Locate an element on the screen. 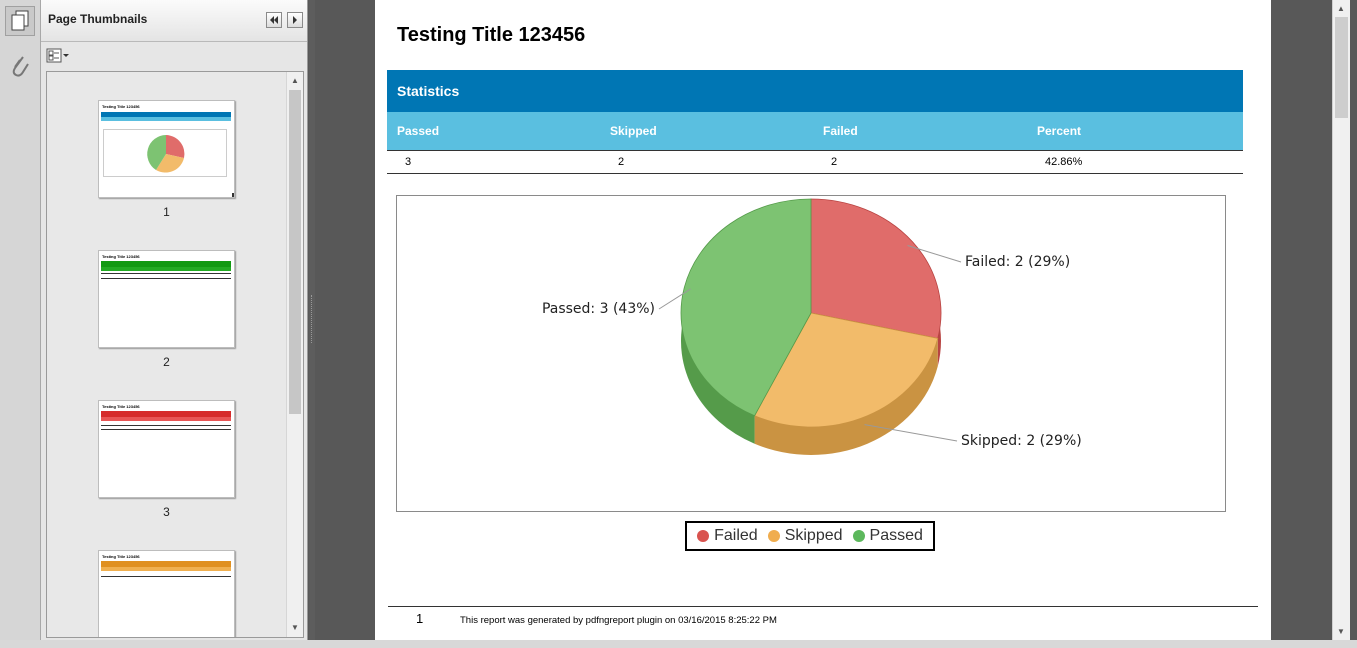  right-arrow-icon is located at coordinates (295, 20).